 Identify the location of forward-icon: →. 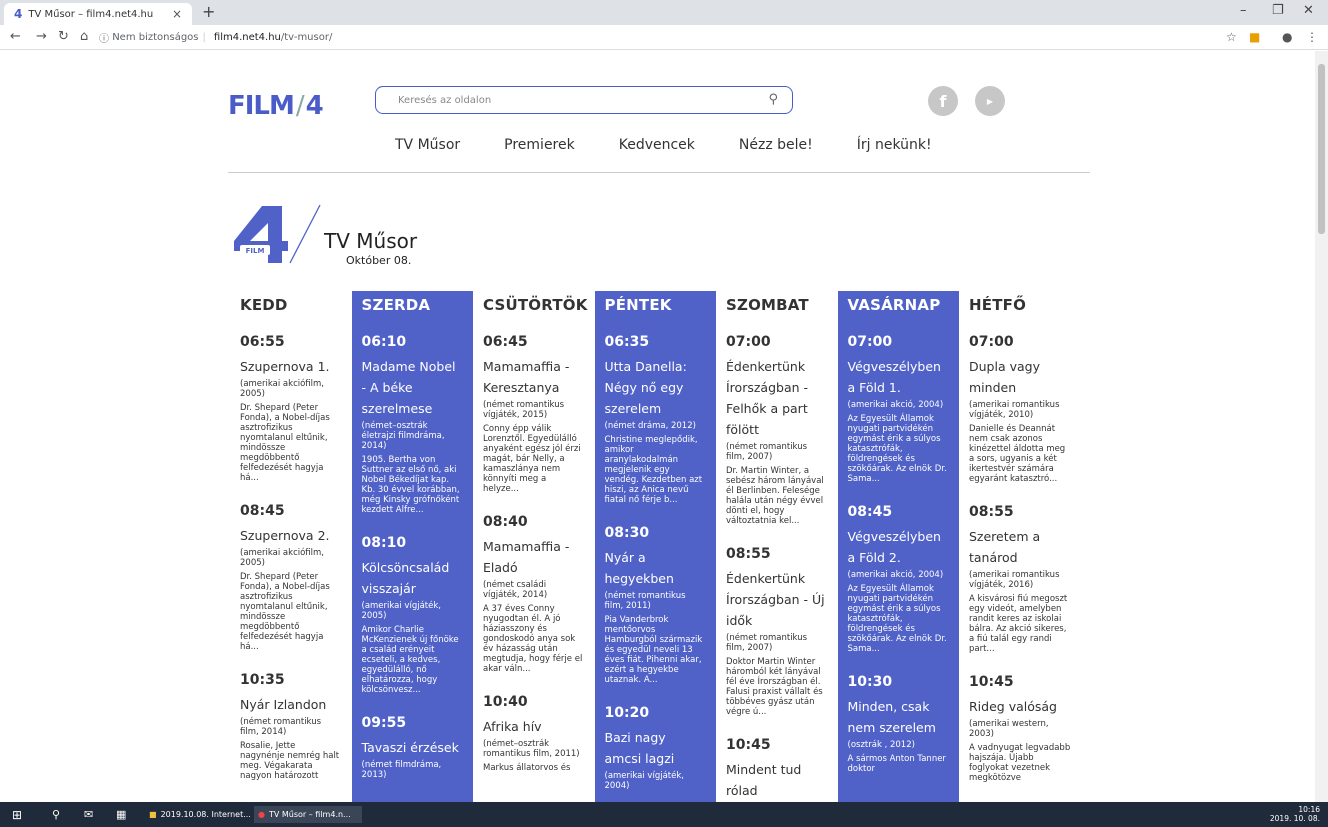
(41, 36).